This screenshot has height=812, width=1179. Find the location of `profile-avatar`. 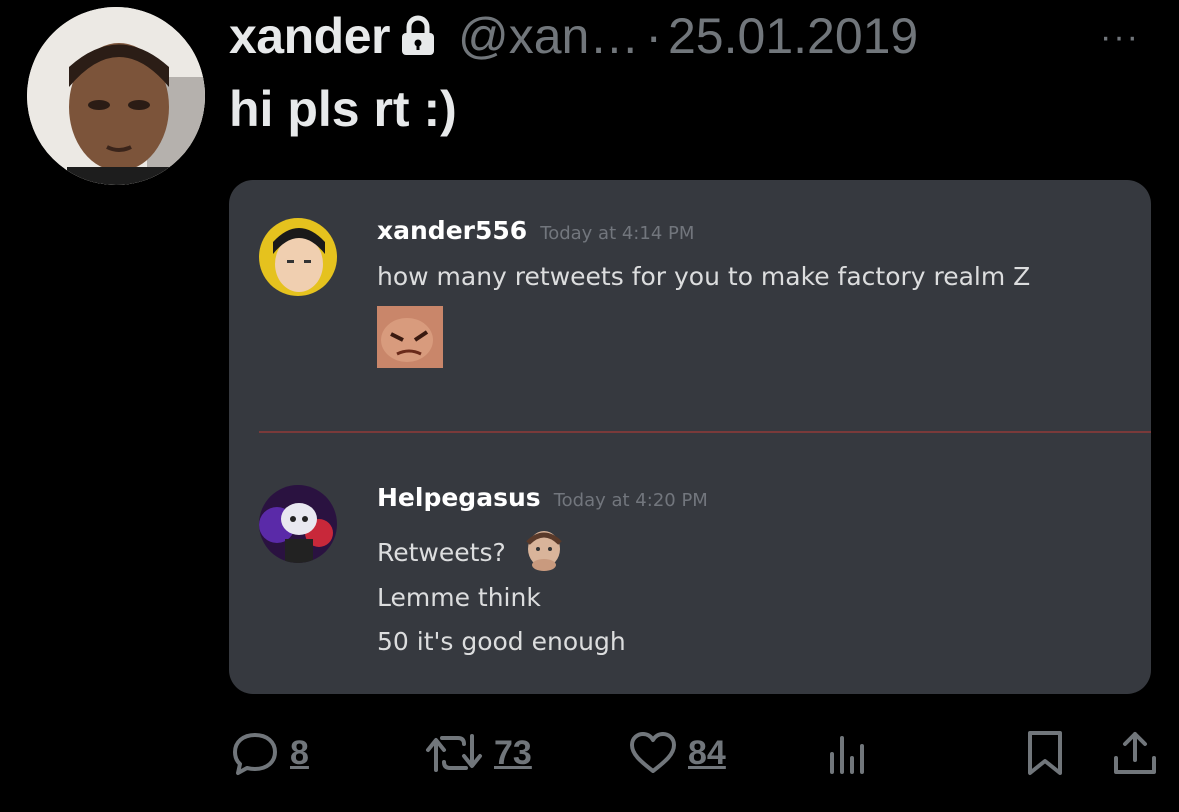

profile-avatar is located at coordinates (116, 96).